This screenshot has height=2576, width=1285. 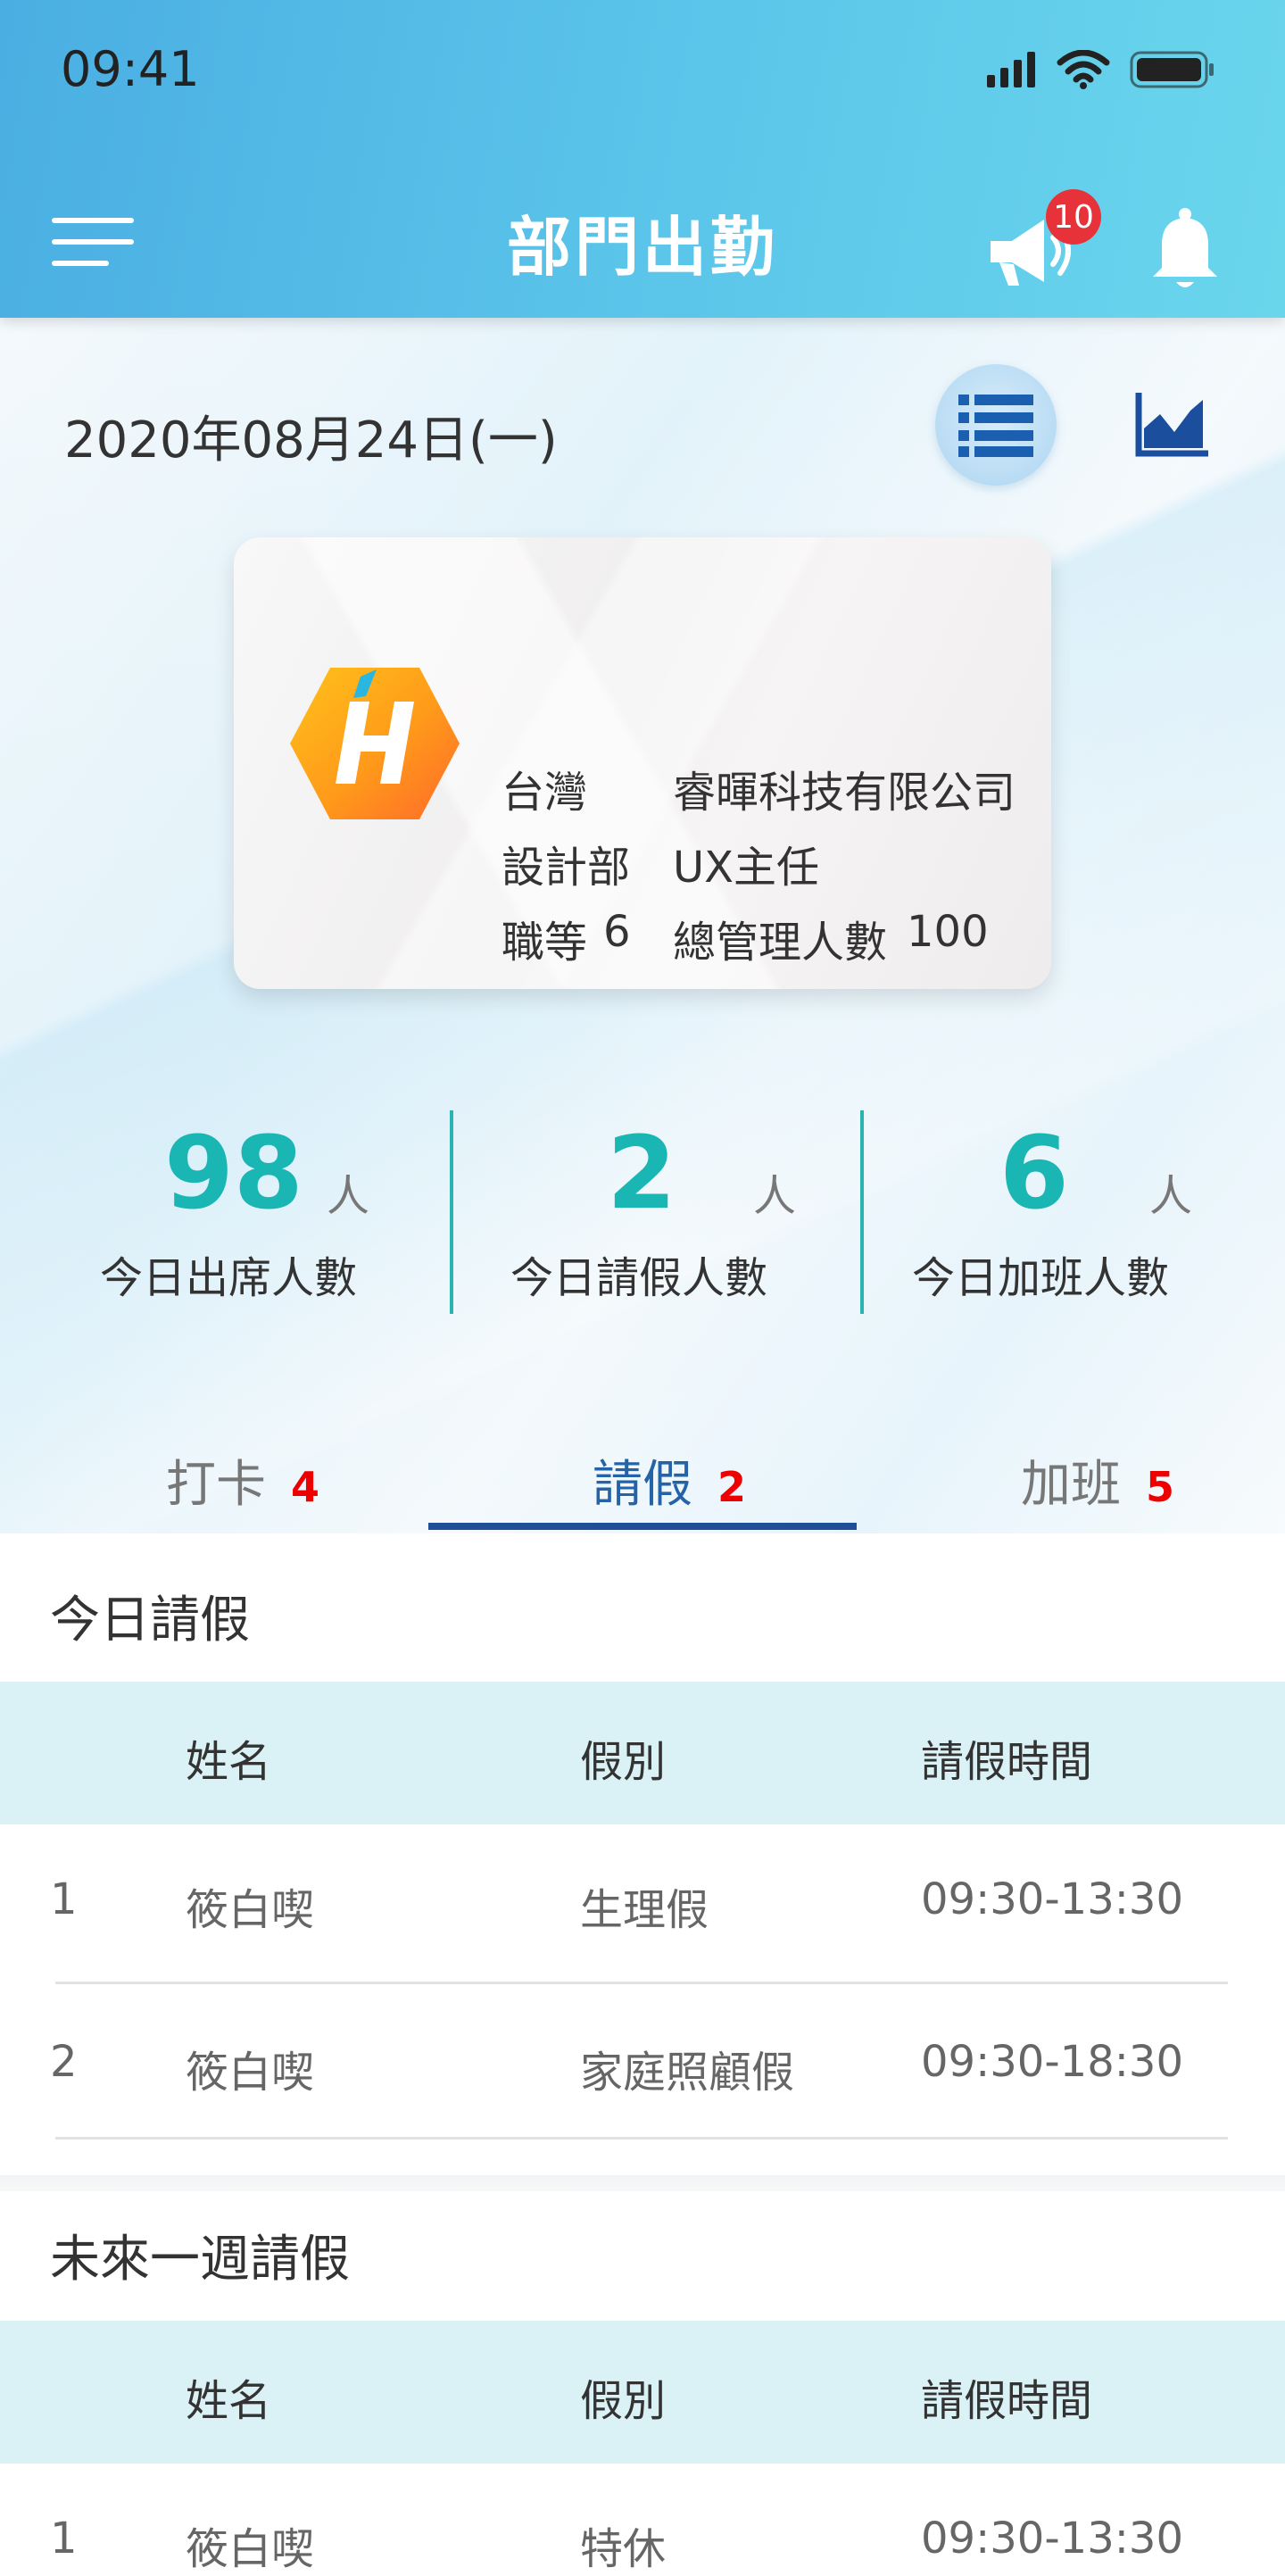 What do you see at coordinates (623, 2549) in the screenshot?
I see `row-type: 特休` at bounding box center [623, 2549].